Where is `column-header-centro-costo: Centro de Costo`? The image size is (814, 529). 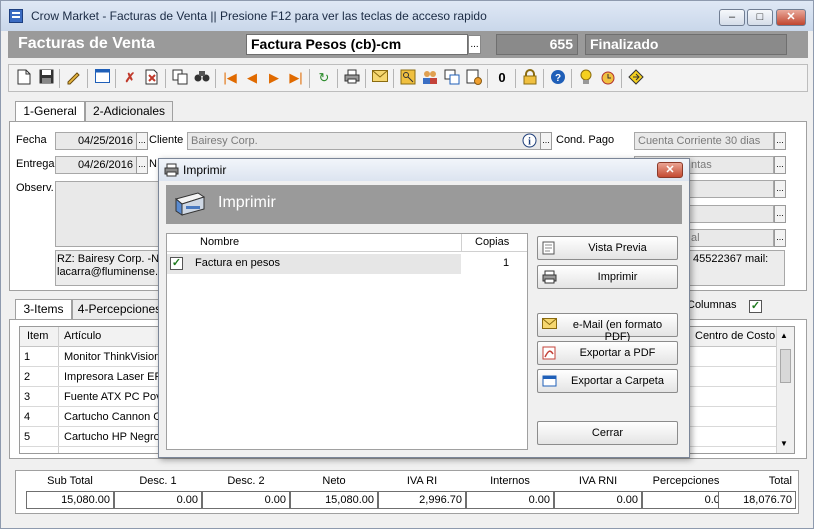
column-header-centro-costo: Centro de Costo is located at coordinates (735, 336).